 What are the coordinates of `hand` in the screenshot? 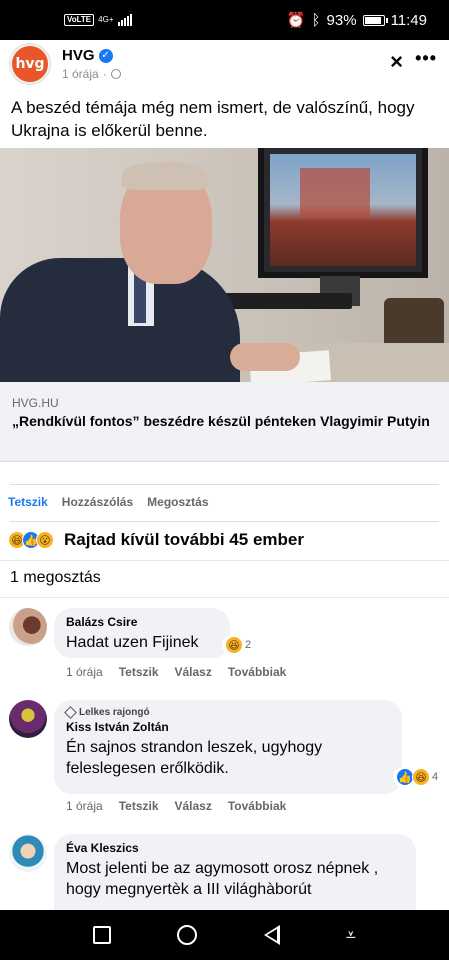 It's located at (265, 357).